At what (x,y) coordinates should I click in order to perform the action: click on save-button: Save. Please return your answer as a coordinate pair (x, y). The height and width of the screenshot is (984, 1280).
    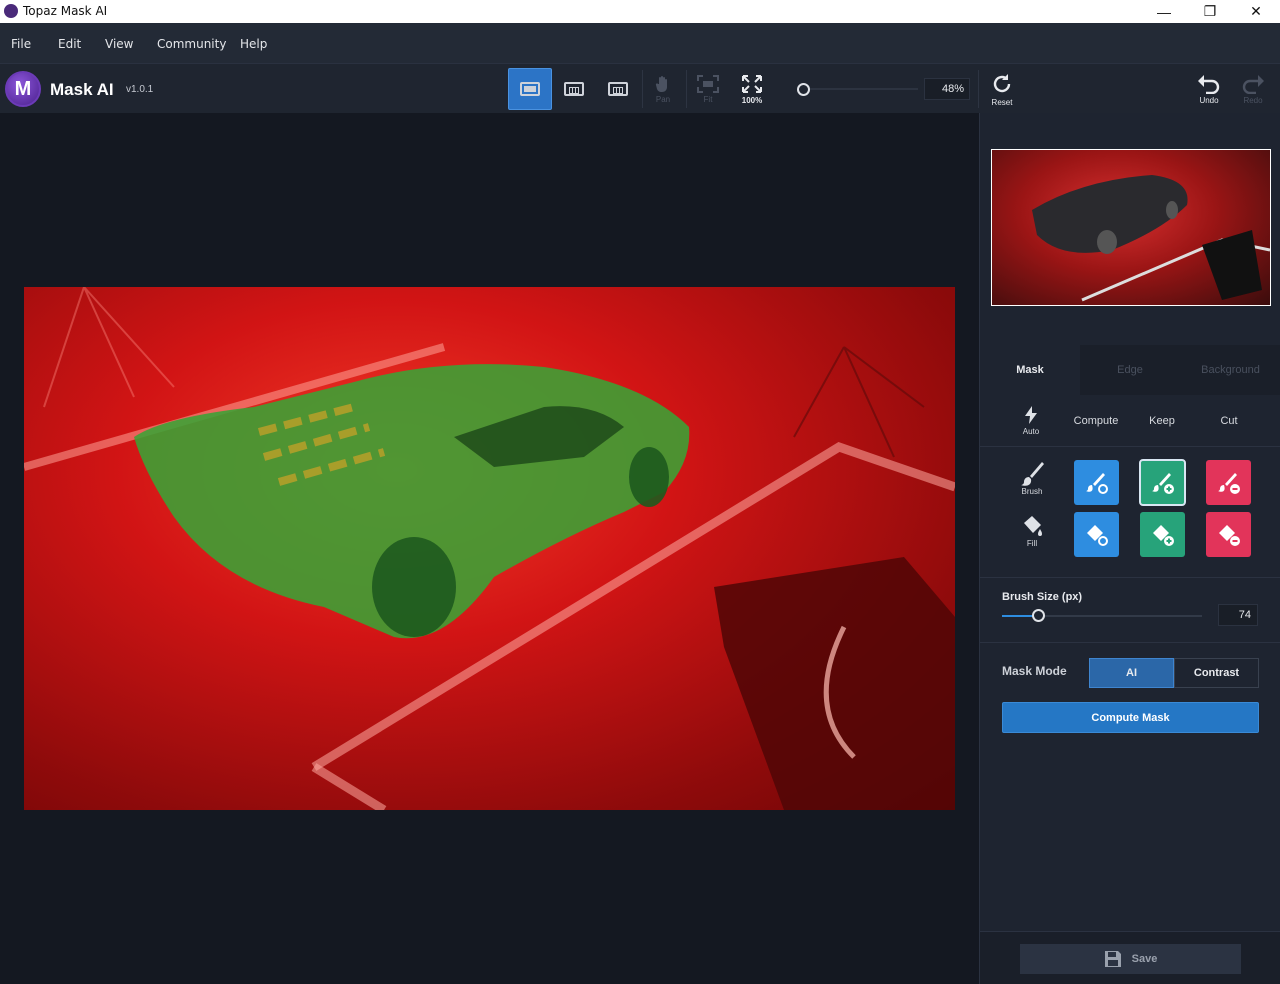
    Looking at the image, I should click on (1130, 959).